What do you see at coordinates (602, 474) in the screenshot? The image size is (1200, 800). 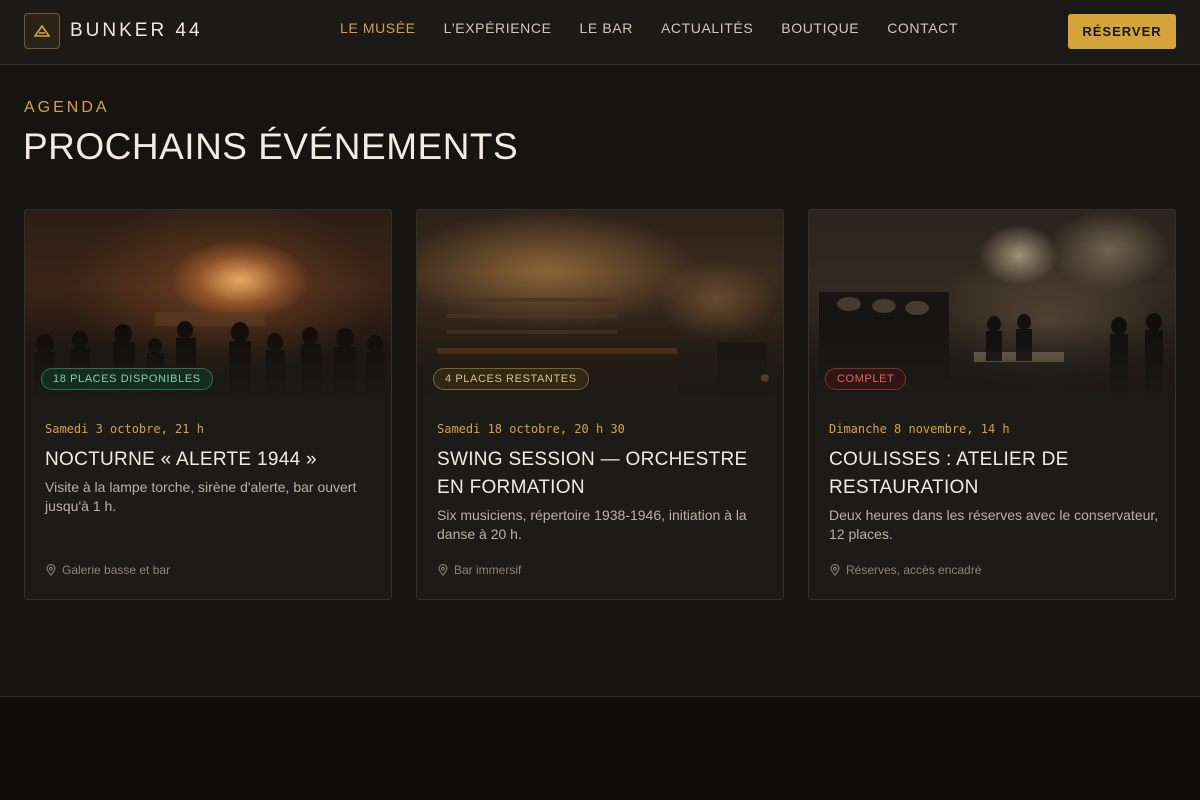 I see `event-title: SWING SESSION — ORCHESTRE EN FORMATION` at bounding box center [602, 474].